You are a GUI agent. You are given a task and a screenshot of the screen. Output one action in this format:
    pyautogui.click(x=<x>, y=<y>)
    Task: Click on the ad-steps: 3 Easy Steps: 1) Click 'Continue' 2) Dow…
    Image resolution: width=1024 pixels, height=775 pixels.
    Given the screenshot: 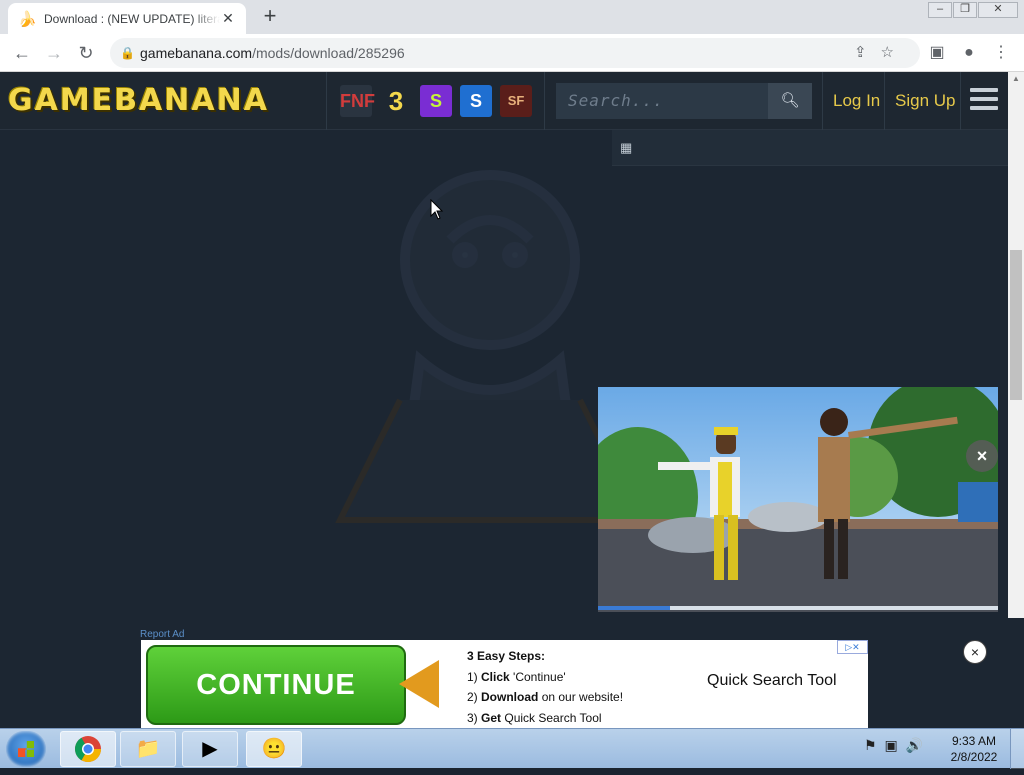 What is the action you would take?
    pyautogui.click(x=545, y=687)
    